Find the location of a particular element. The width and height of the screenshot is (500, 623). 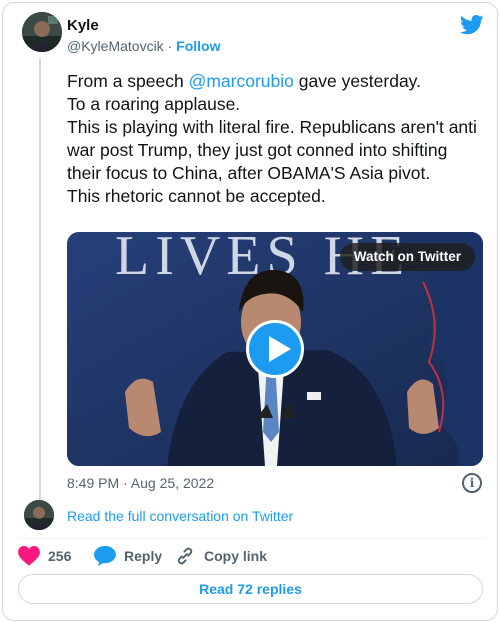

copy-link-label: Copy link is located at coordinates (236, 556).